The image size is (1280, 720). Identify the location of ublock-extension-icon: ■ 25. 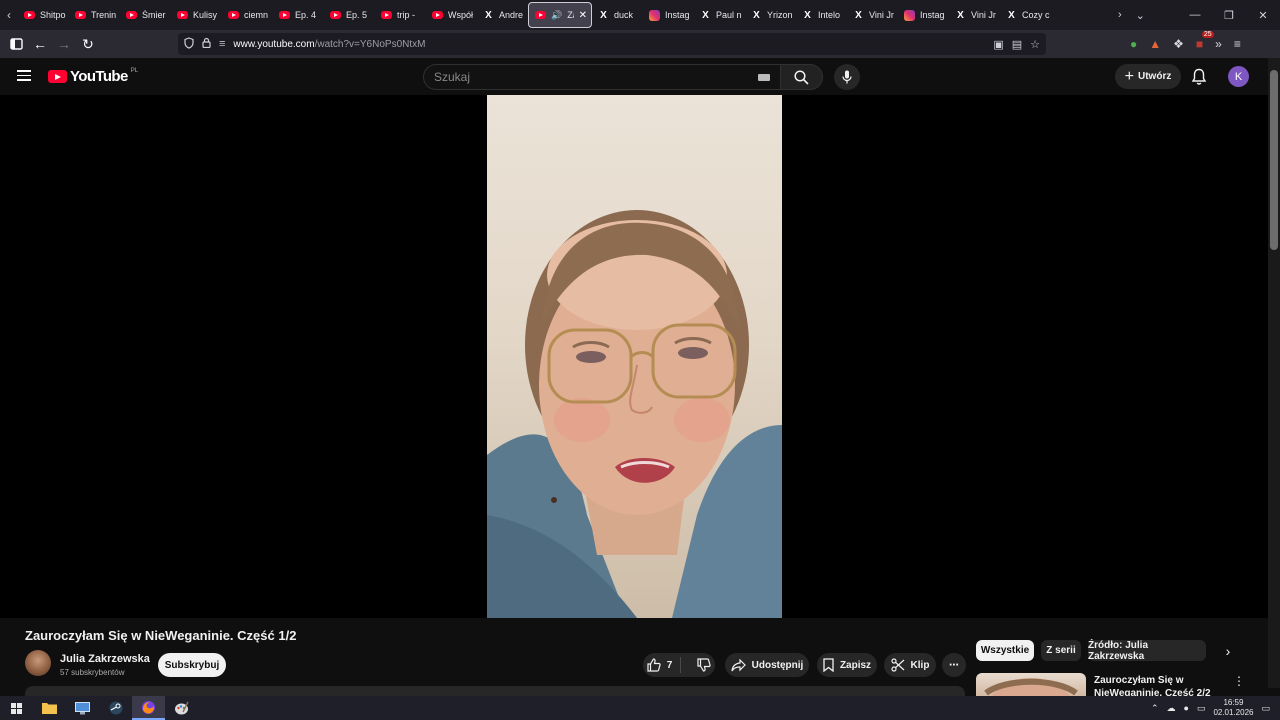
(1205, 41).